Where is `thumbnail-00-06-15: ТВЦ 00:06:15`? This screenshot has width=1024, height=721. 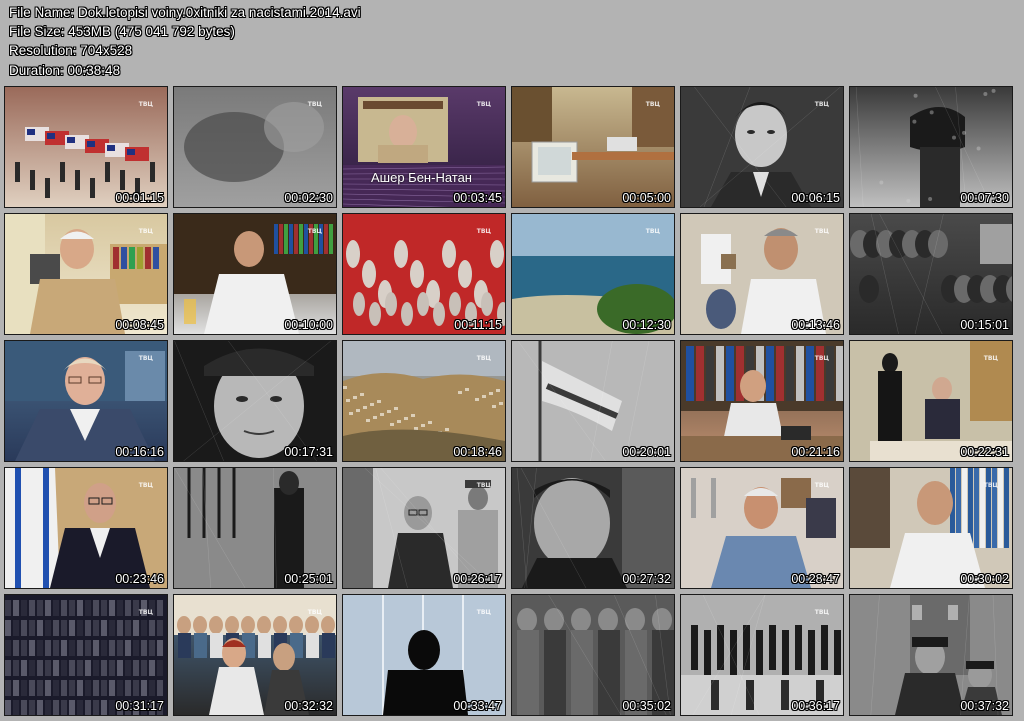 thumbnail-00-06-15: ТВЦ 00:06:15 is located at coordinates (762, 147).